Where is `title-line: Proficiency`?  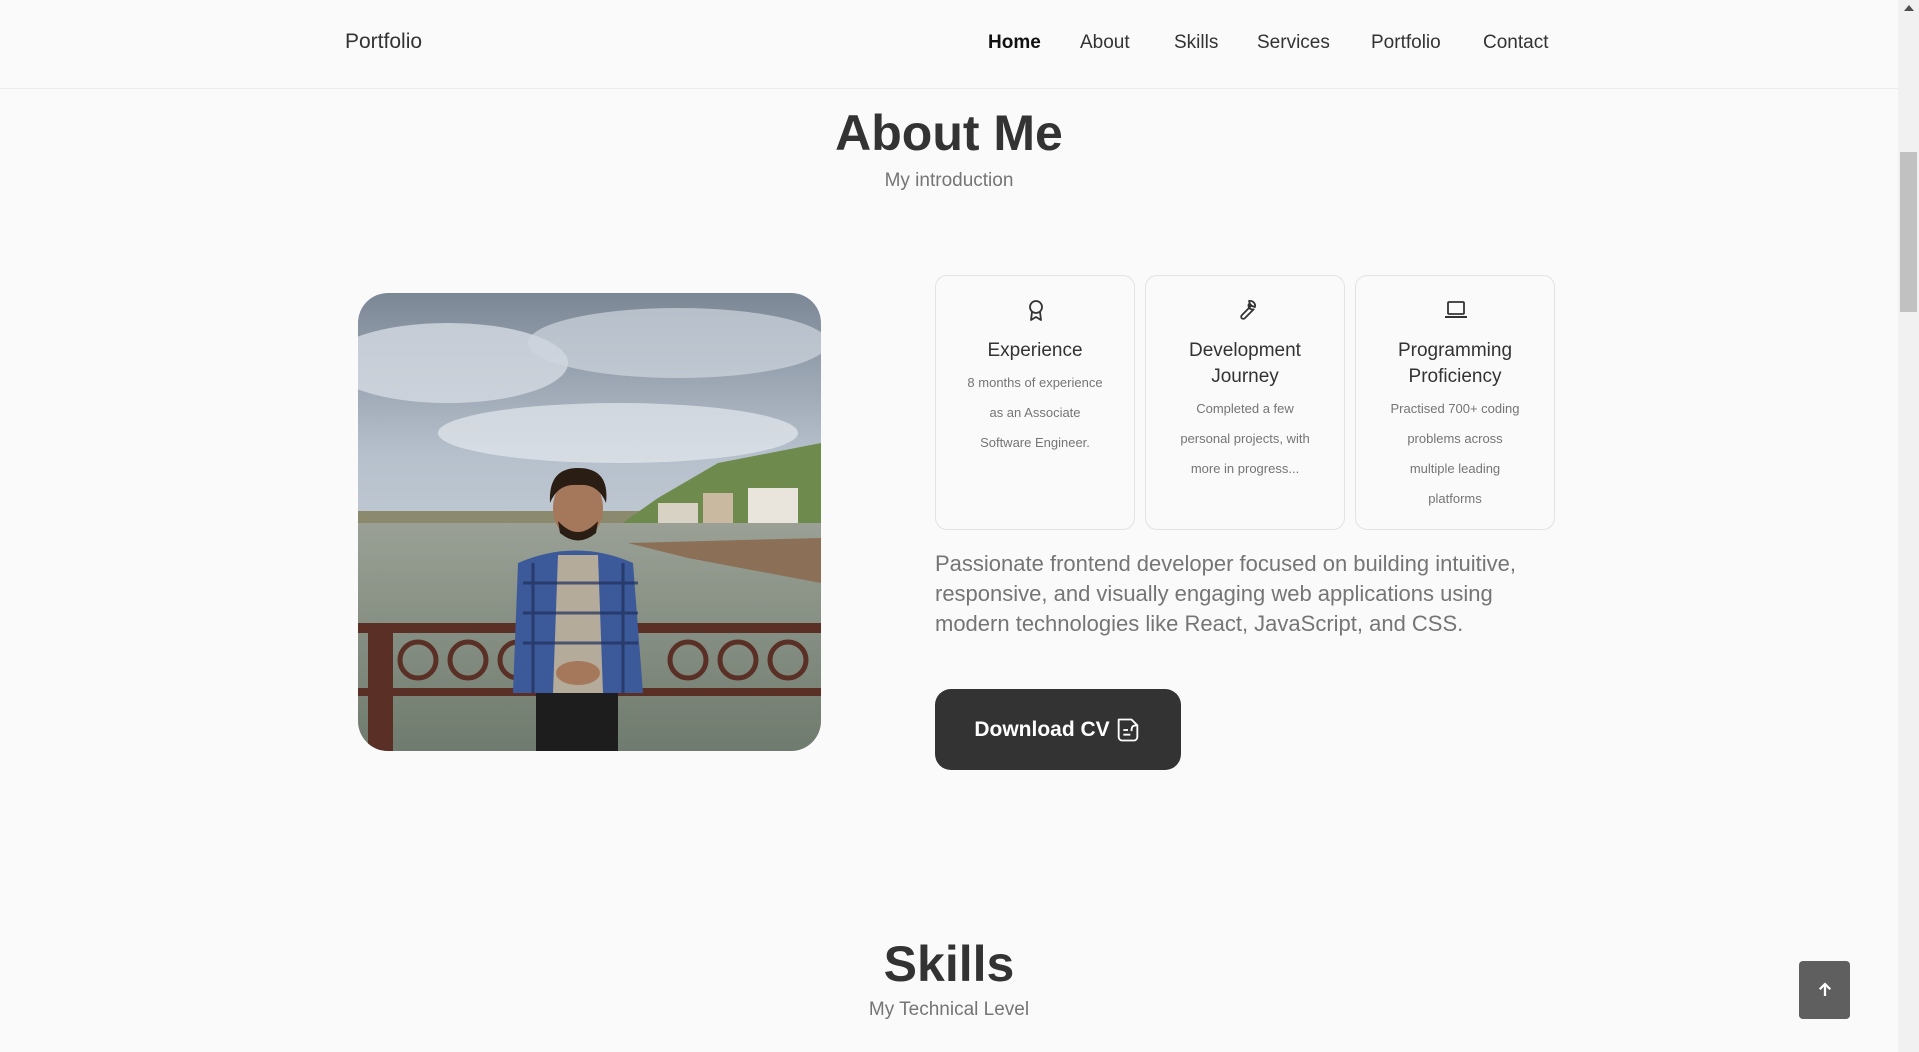 title-line: Proficiency is located at coordinates (1455, 376).